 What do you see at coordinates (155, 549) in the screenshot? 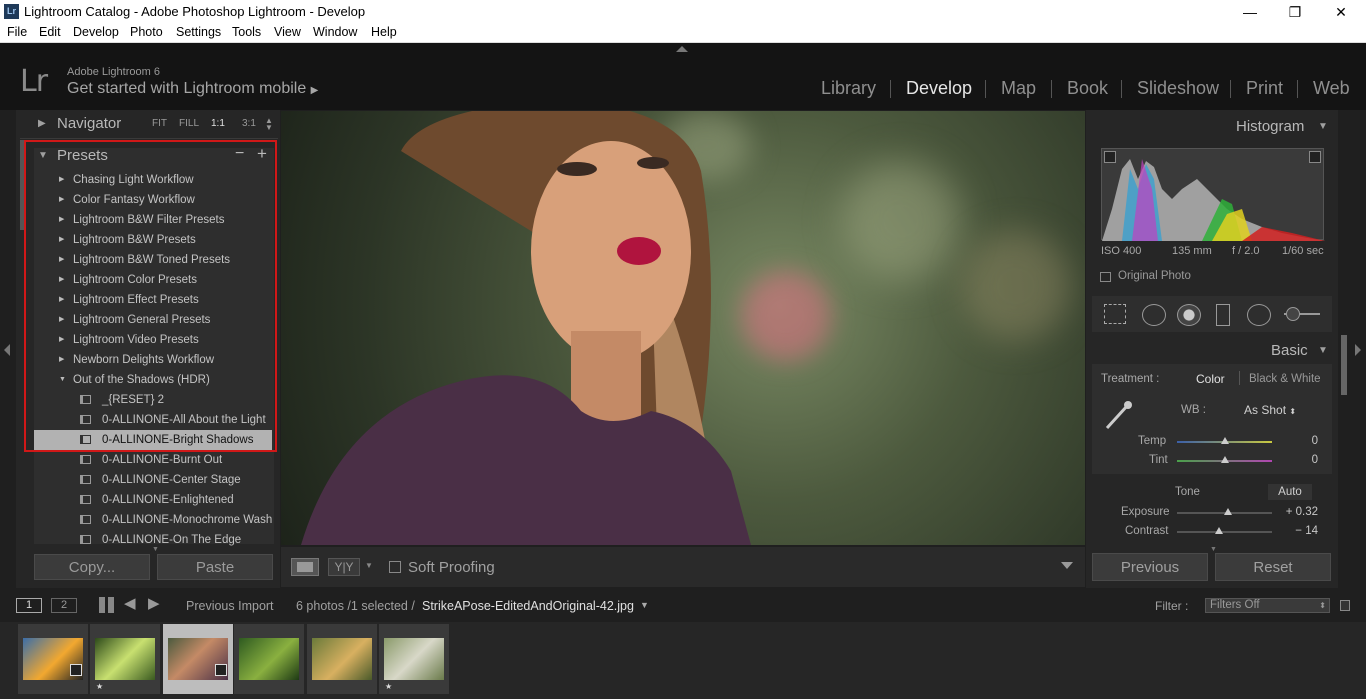
I see `scroll-down-icon: ▼` at bounding box center [155, 549].